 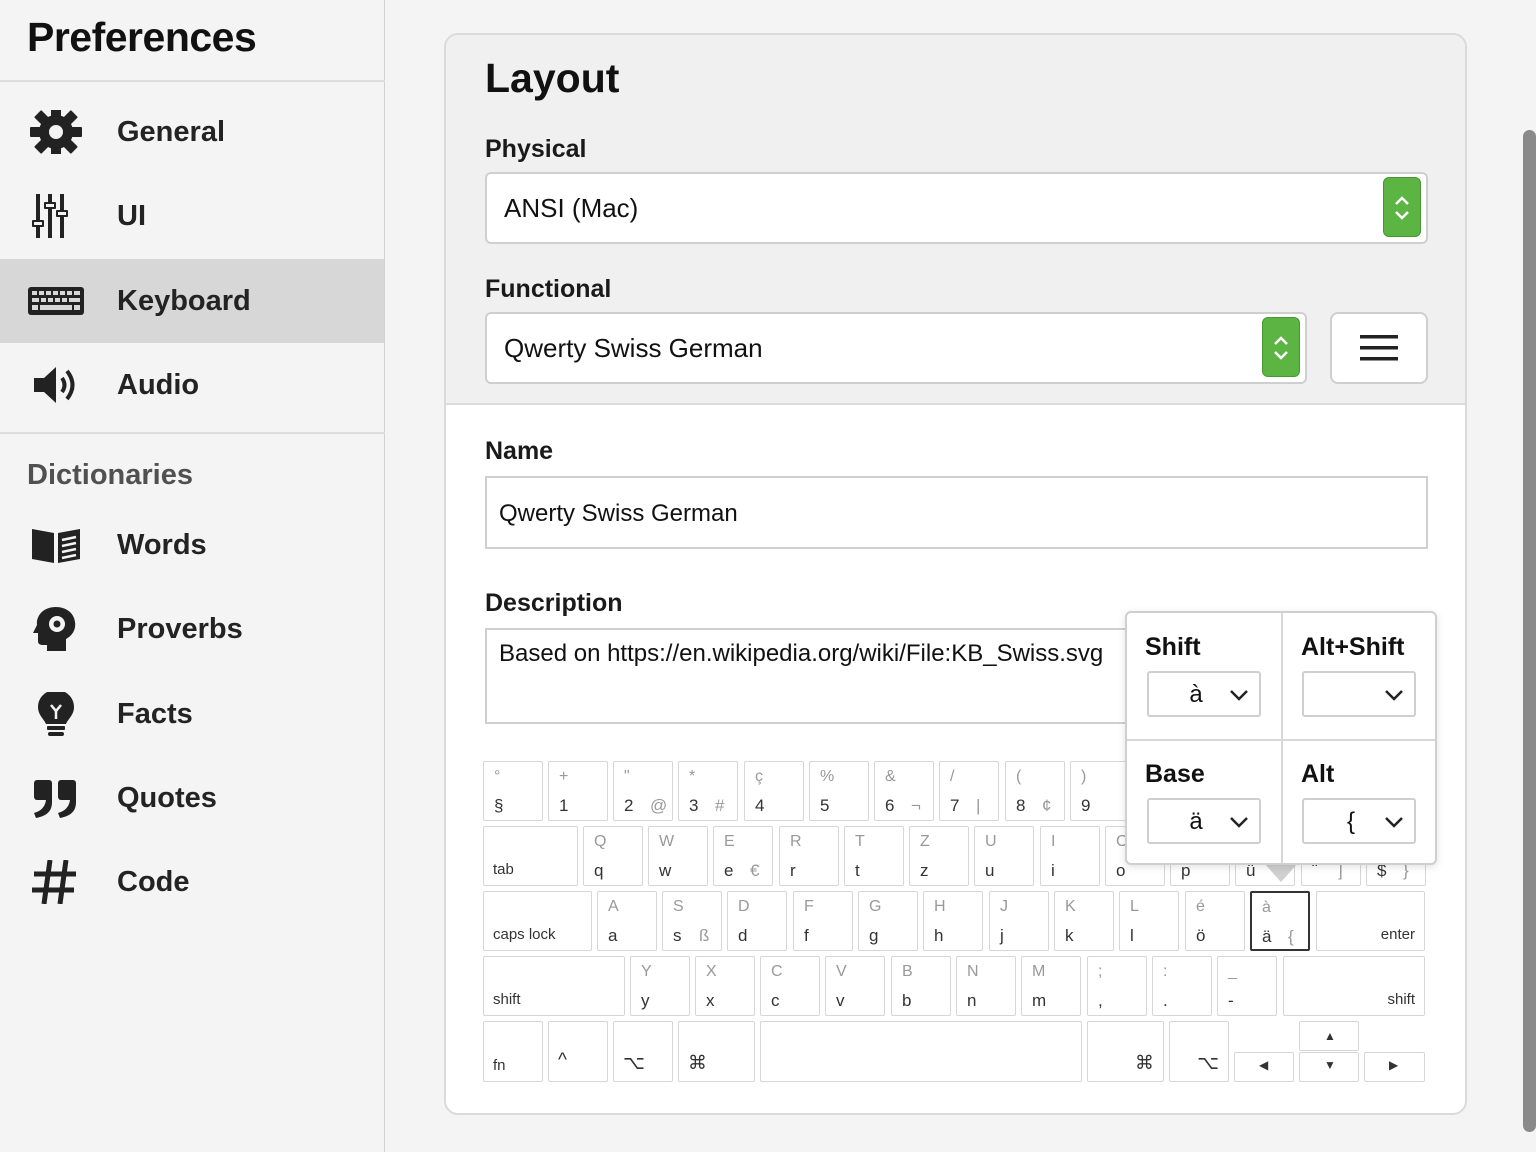 I want to click on name-label: Name, so click(x=519, y=451).